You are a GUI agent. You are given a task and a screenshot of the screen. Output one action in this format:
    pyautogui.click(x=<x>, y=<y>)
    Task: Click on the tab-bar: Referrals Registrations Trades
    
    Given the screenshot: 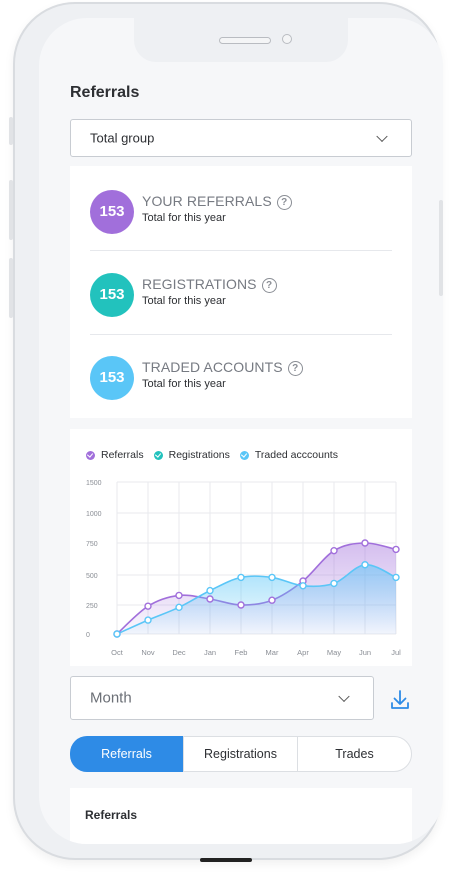 What is the action you would take?
    pyautogui.click(x=241, y=754)
    